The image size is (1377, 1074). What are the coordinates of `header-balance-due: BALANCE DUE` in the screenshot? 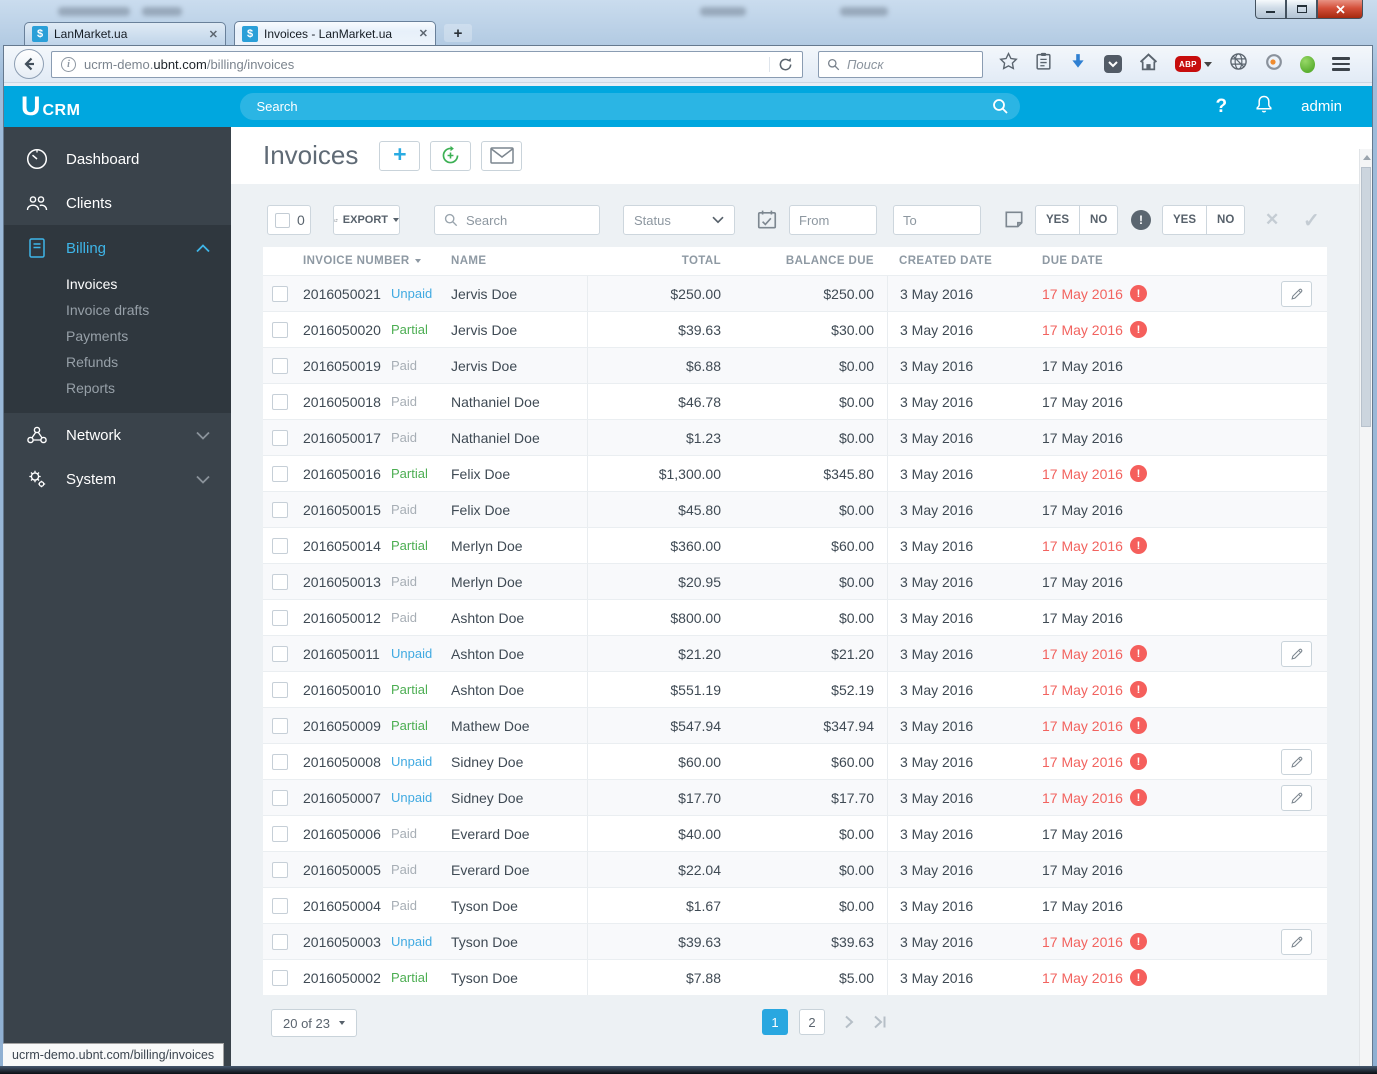 It's located at (804, 261).